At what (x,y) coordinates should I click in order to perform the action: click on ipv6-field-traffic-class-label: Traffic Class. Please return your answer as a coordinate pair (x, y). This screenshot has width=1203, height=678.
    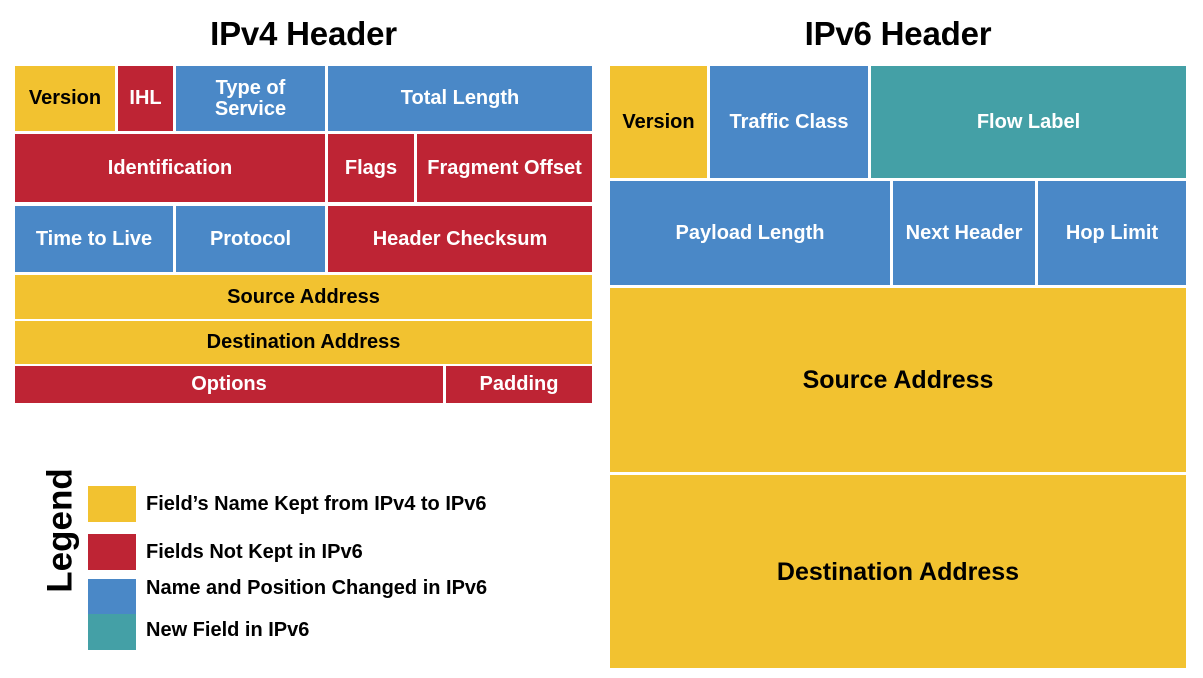
    Looking at the image, I should click on (789, 121).